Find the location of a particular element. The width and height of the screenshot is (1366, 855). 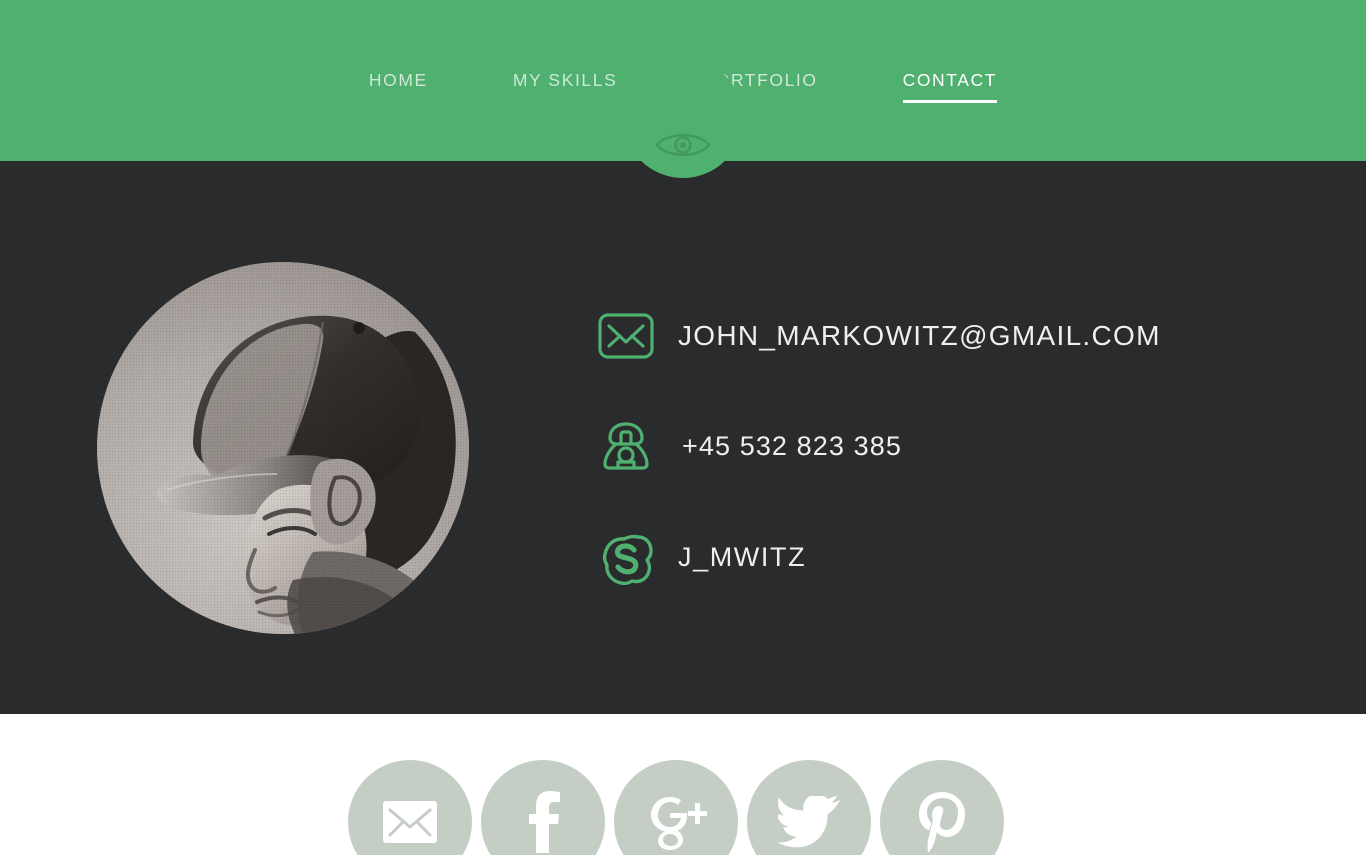

eye-icon is located at coordinates (683, 147).